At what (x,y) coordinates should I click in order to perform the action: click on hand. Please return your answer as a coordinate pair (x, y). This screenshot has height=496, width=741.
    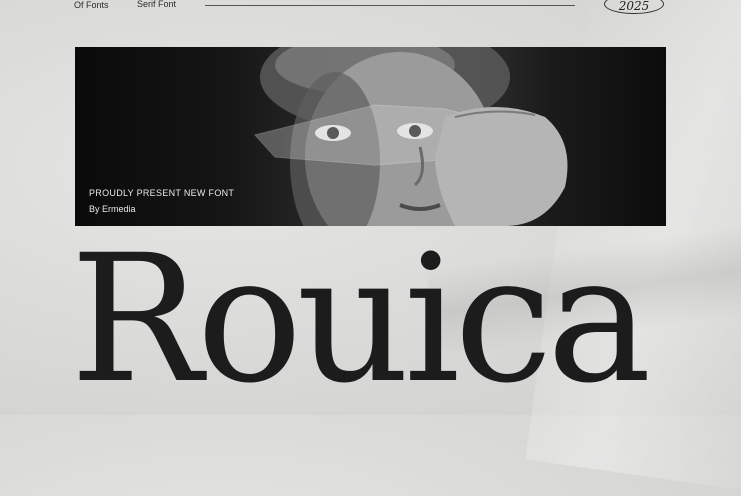
    Looking at the image, I should click on (501, 166).